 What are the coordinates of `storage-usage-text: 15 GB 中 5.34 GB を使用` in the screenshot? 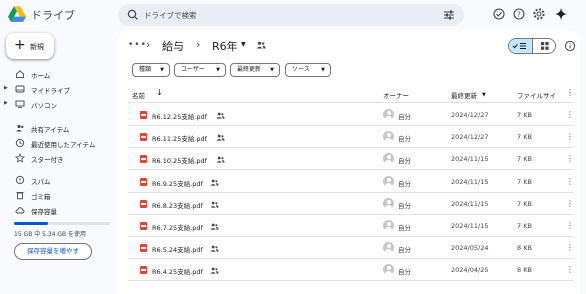 It's located at (50, 234).